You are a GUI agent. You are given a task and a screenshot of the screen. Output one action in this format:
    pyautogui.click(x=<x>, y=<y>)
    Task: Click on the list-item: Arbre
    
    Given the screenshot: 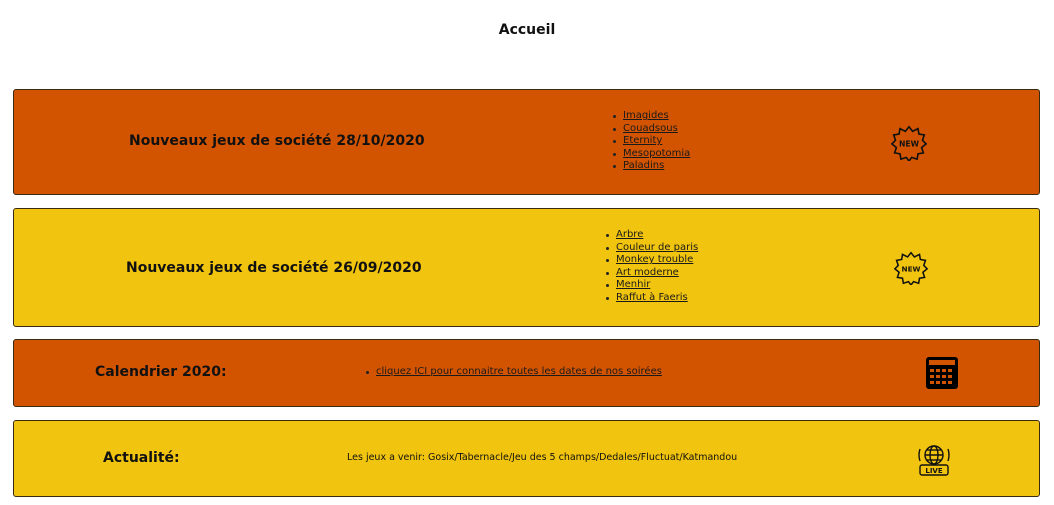 What is the action you would take?
    pyautogui.click(x=651, y=235)
    